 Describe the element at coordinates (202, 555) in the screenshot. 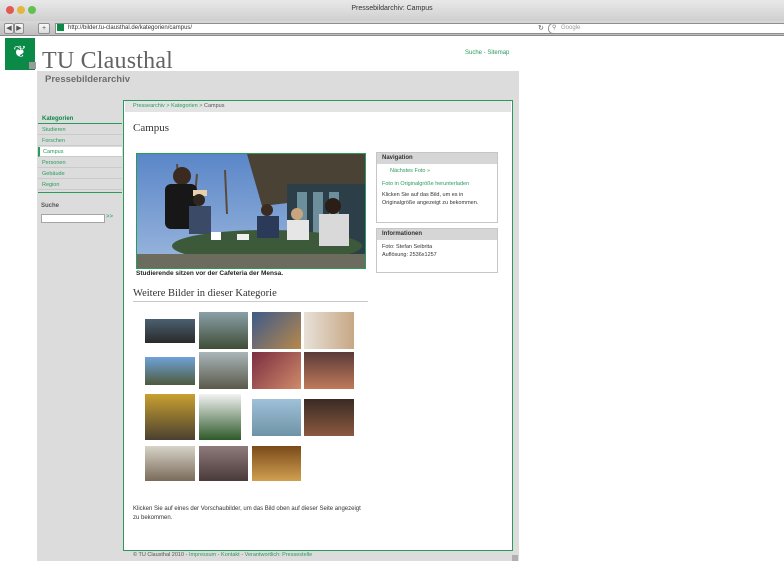

I see `impressum-link: Impressum` at that location.